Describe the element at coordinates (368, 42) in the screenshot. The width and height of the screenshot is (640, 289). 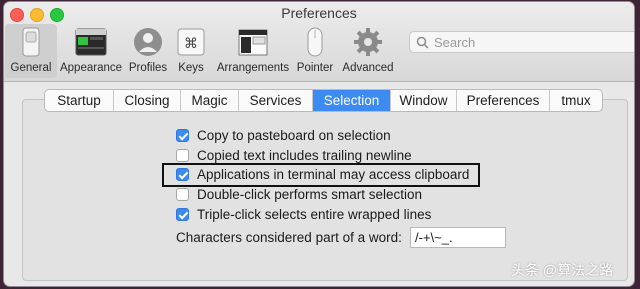
I see `gear-icon` at that location.